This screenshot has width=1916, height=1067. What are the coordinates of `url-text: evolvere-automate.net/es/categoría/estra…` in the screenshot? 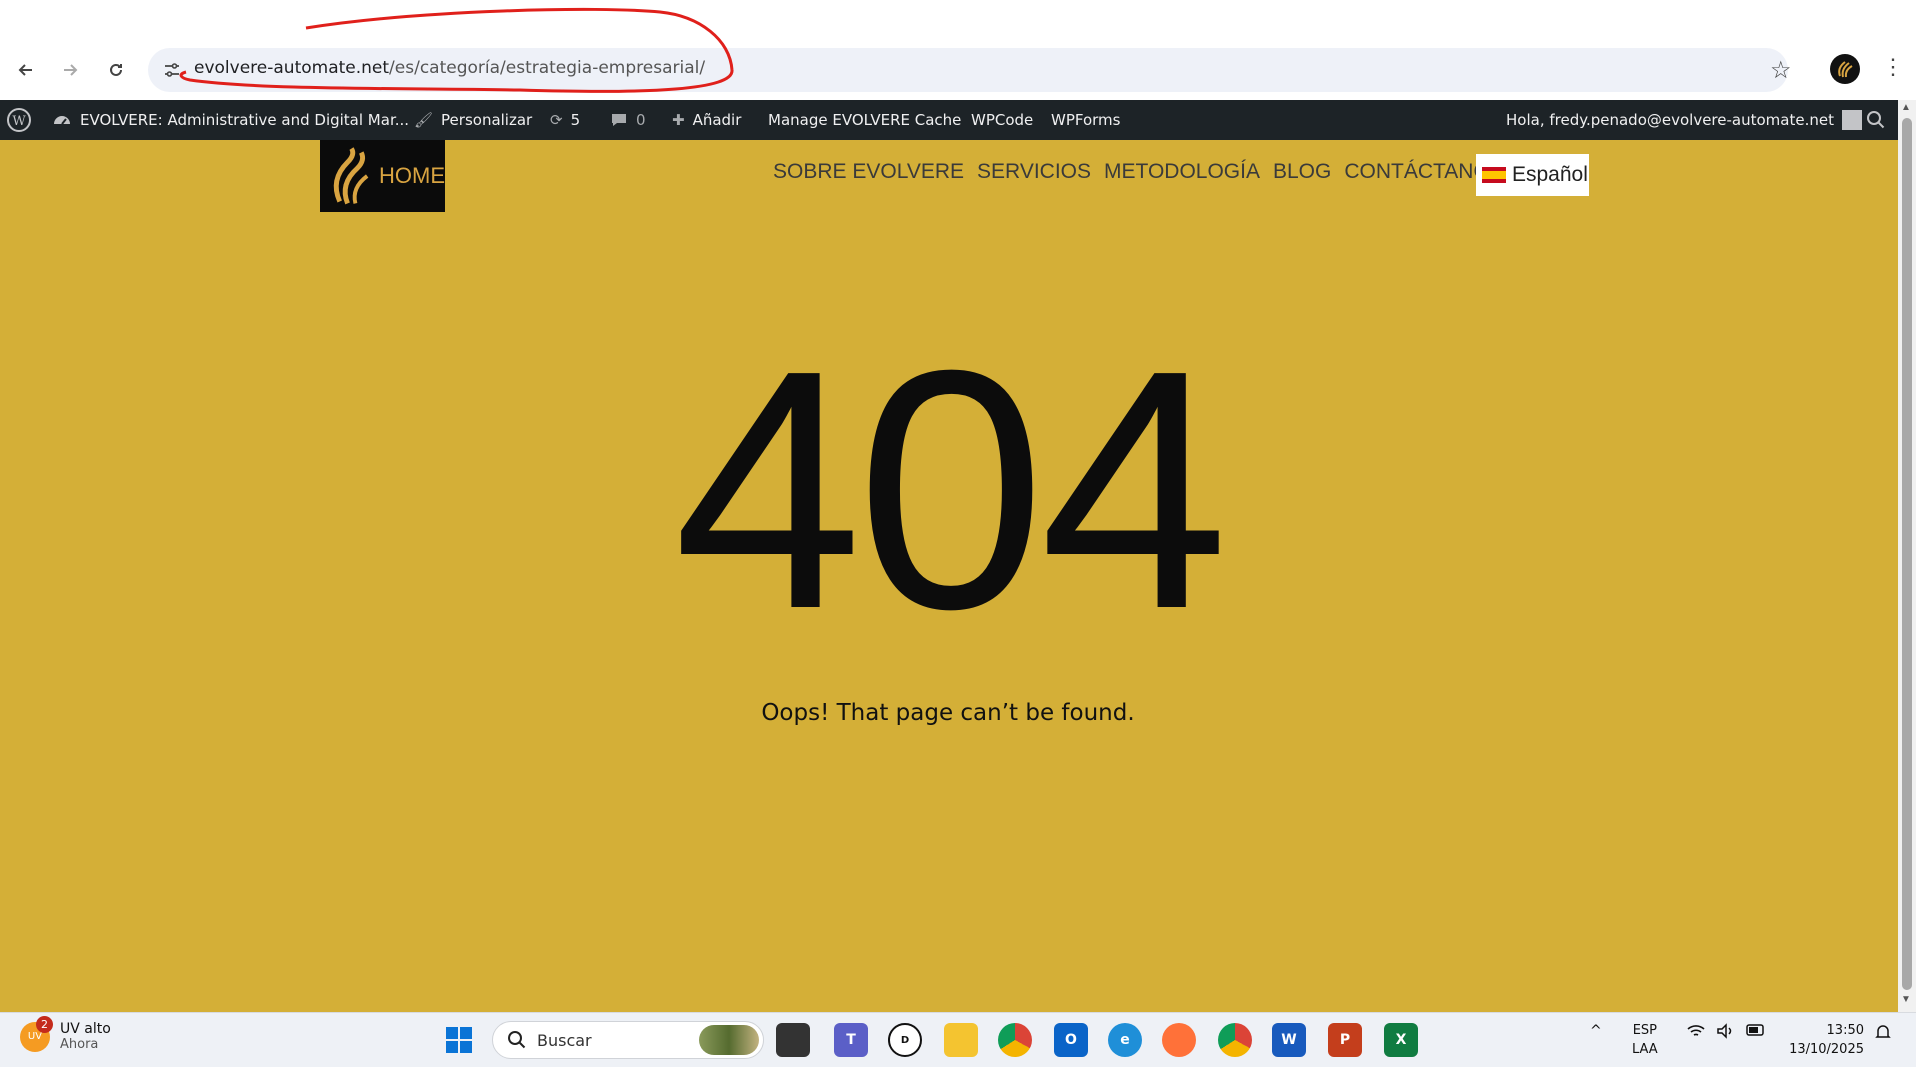 It's located at (449, 68).